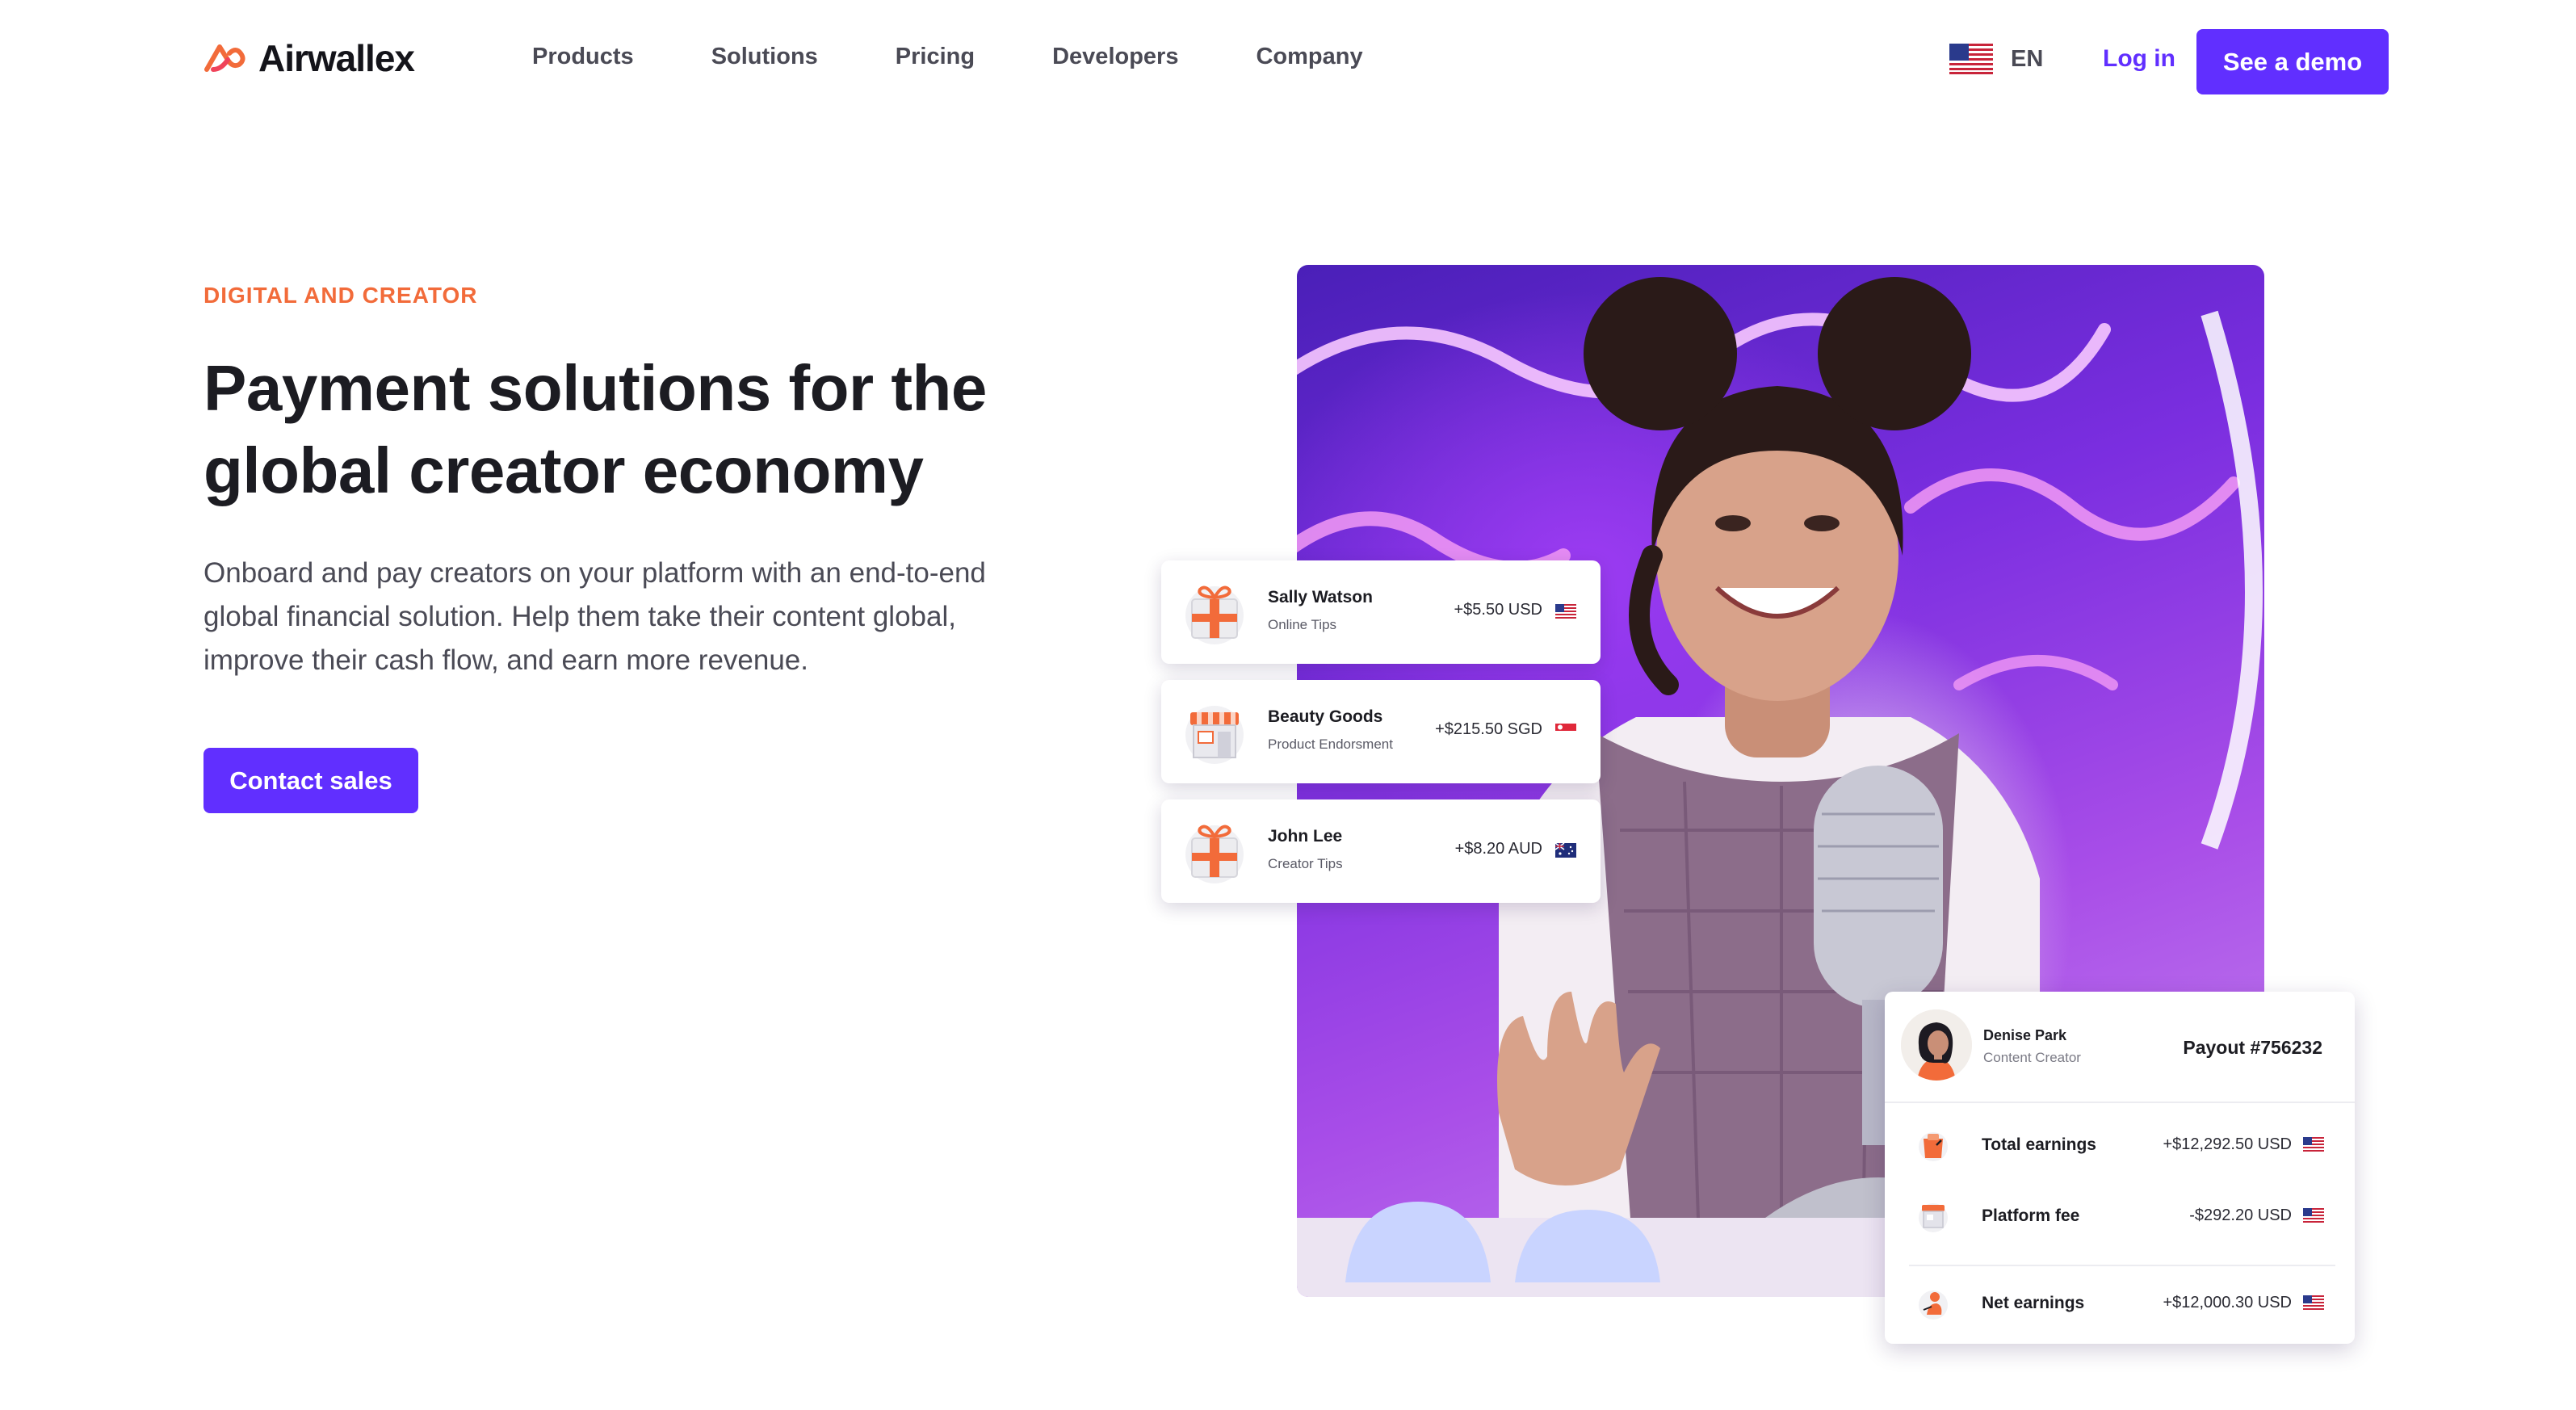 This screenshot has width=2576, height=1410. Describe the element at coordinates (2120, 1303) in the screenshot. I see `payout-row-net-earnings: Net earnings +$12,000.30 USD` at that location.